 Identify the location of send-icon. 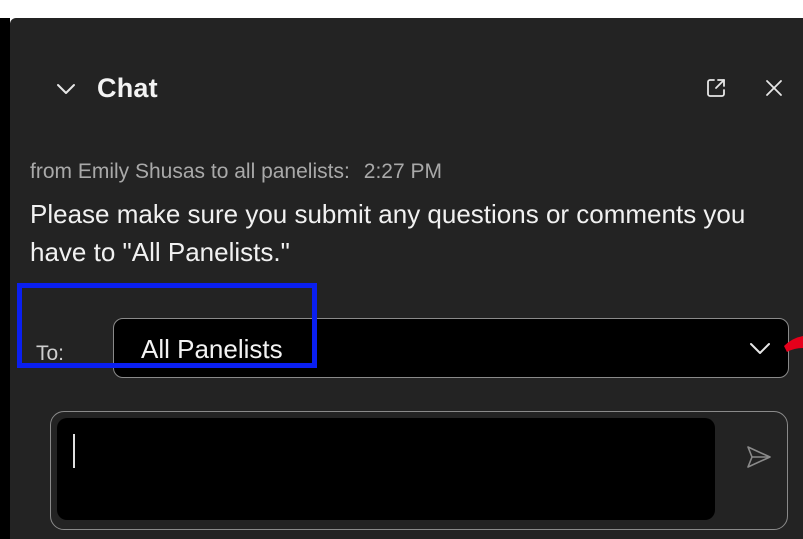
(759, 457).